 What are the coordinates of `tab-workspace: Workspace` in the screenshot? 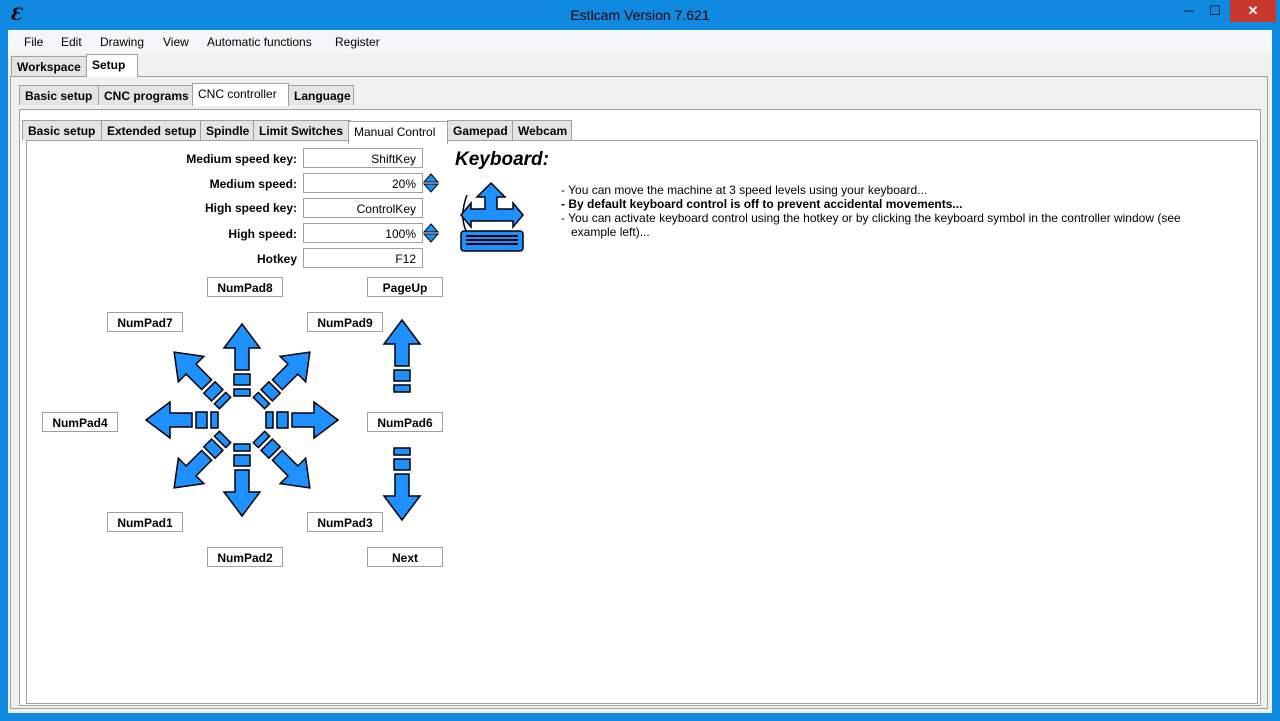 It's located at (49, 66).